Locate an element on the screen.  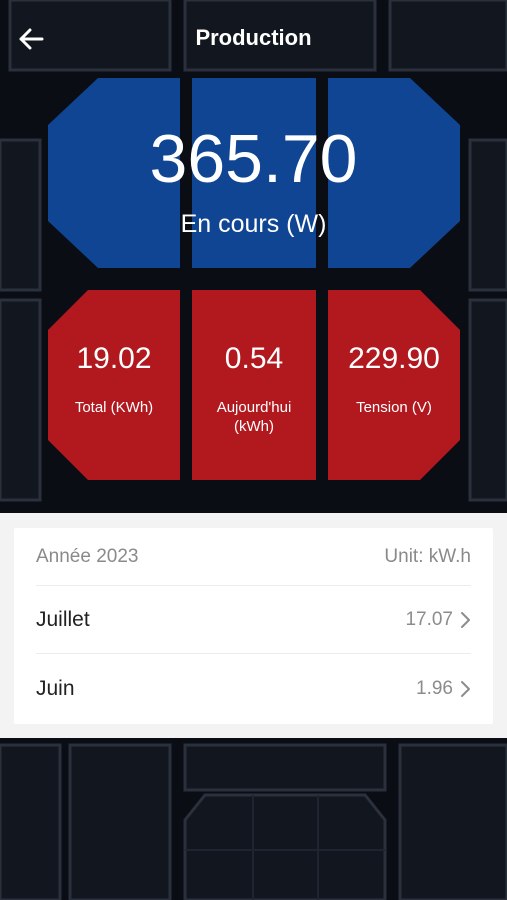
stat-total: 19.02 Total (KWh) is located at coordinates (114, 385).